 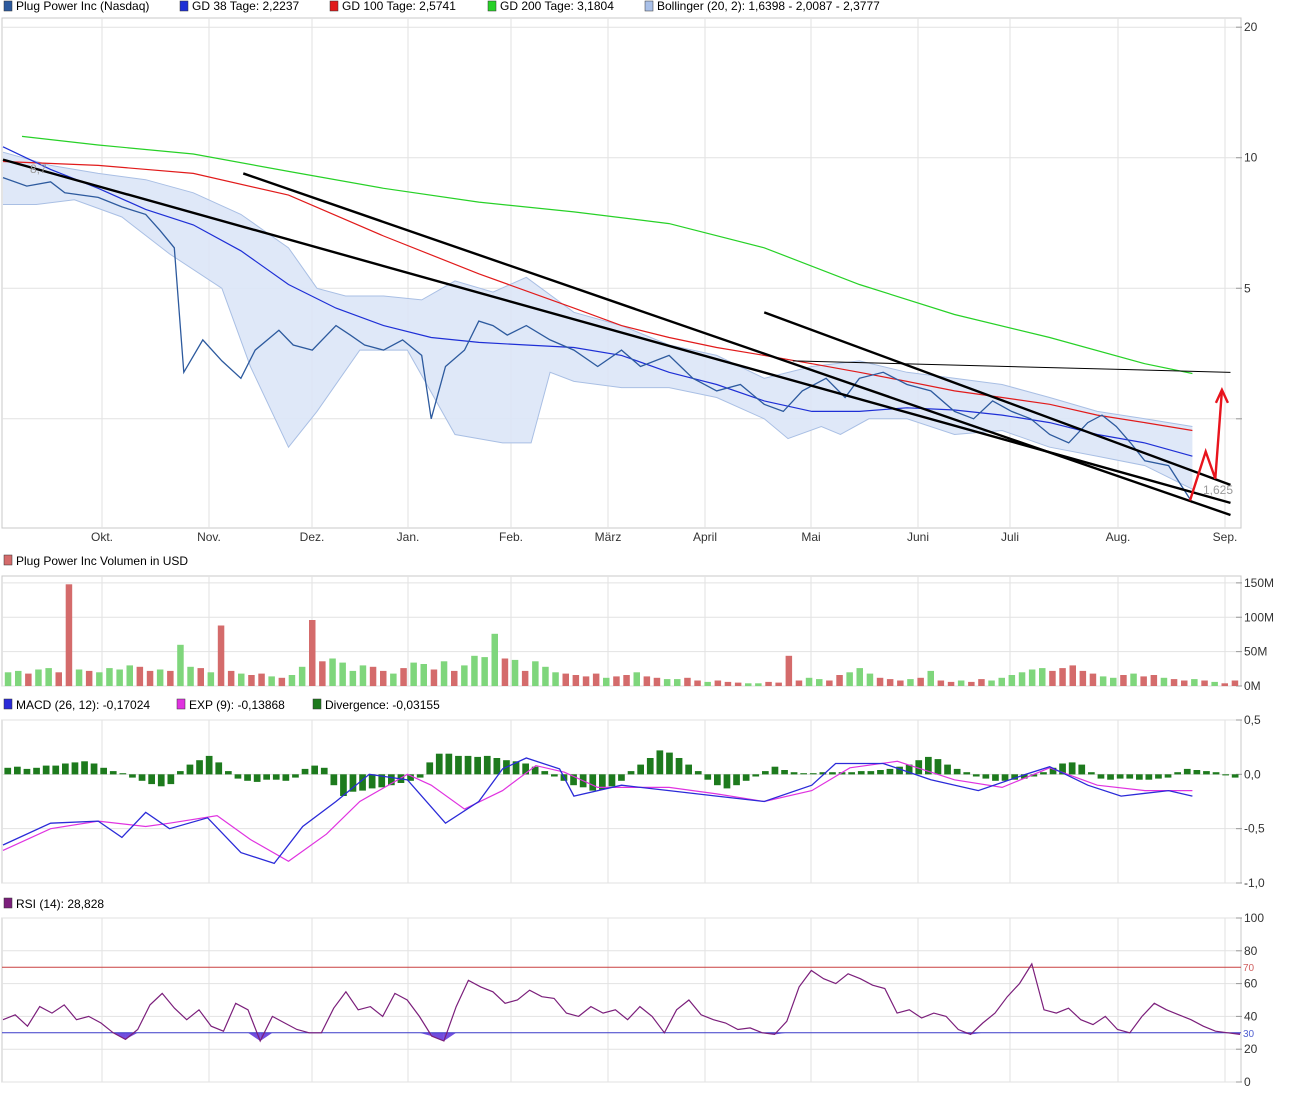 What do you see at coordinates (82, 6) in the screenshot?
I see `legend-price: Plug Power Inc (Nasdaq)` at bounding box center [82, 6].